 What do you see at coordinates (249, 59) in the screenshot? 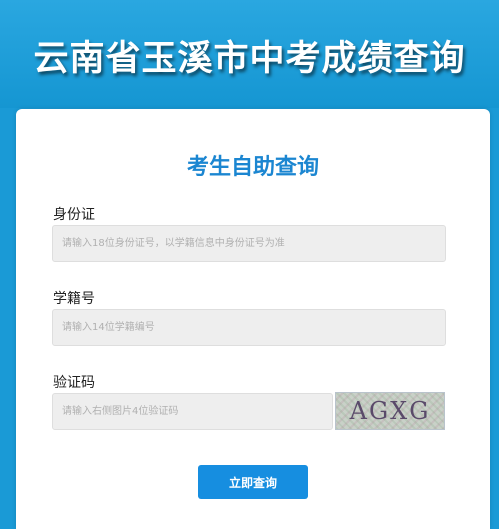
I see `page-title: 云南省玉溪市中考成绩查询` at bounding box center [249, 59].